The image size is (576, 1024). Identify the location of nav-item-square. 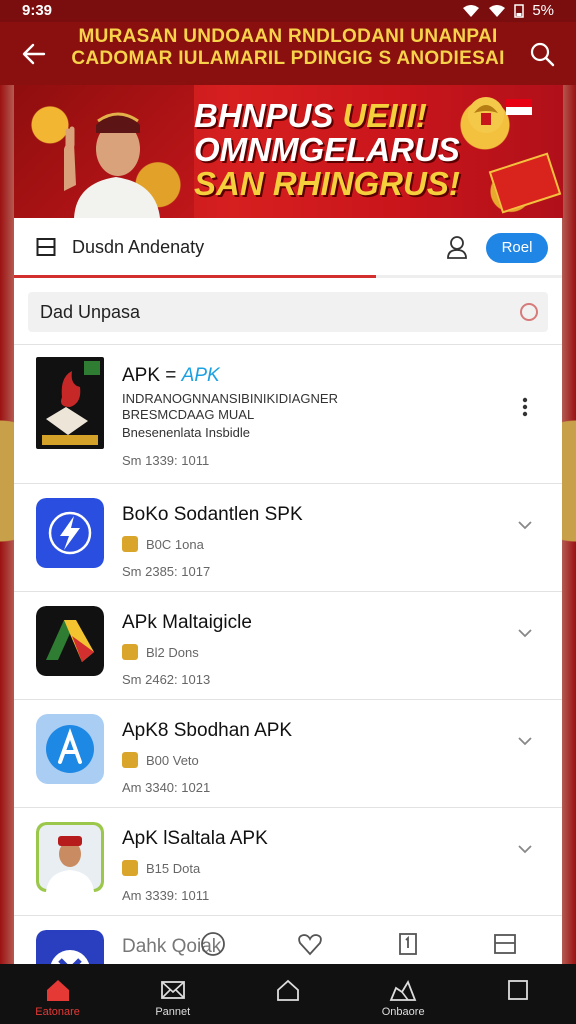
(518, 985).